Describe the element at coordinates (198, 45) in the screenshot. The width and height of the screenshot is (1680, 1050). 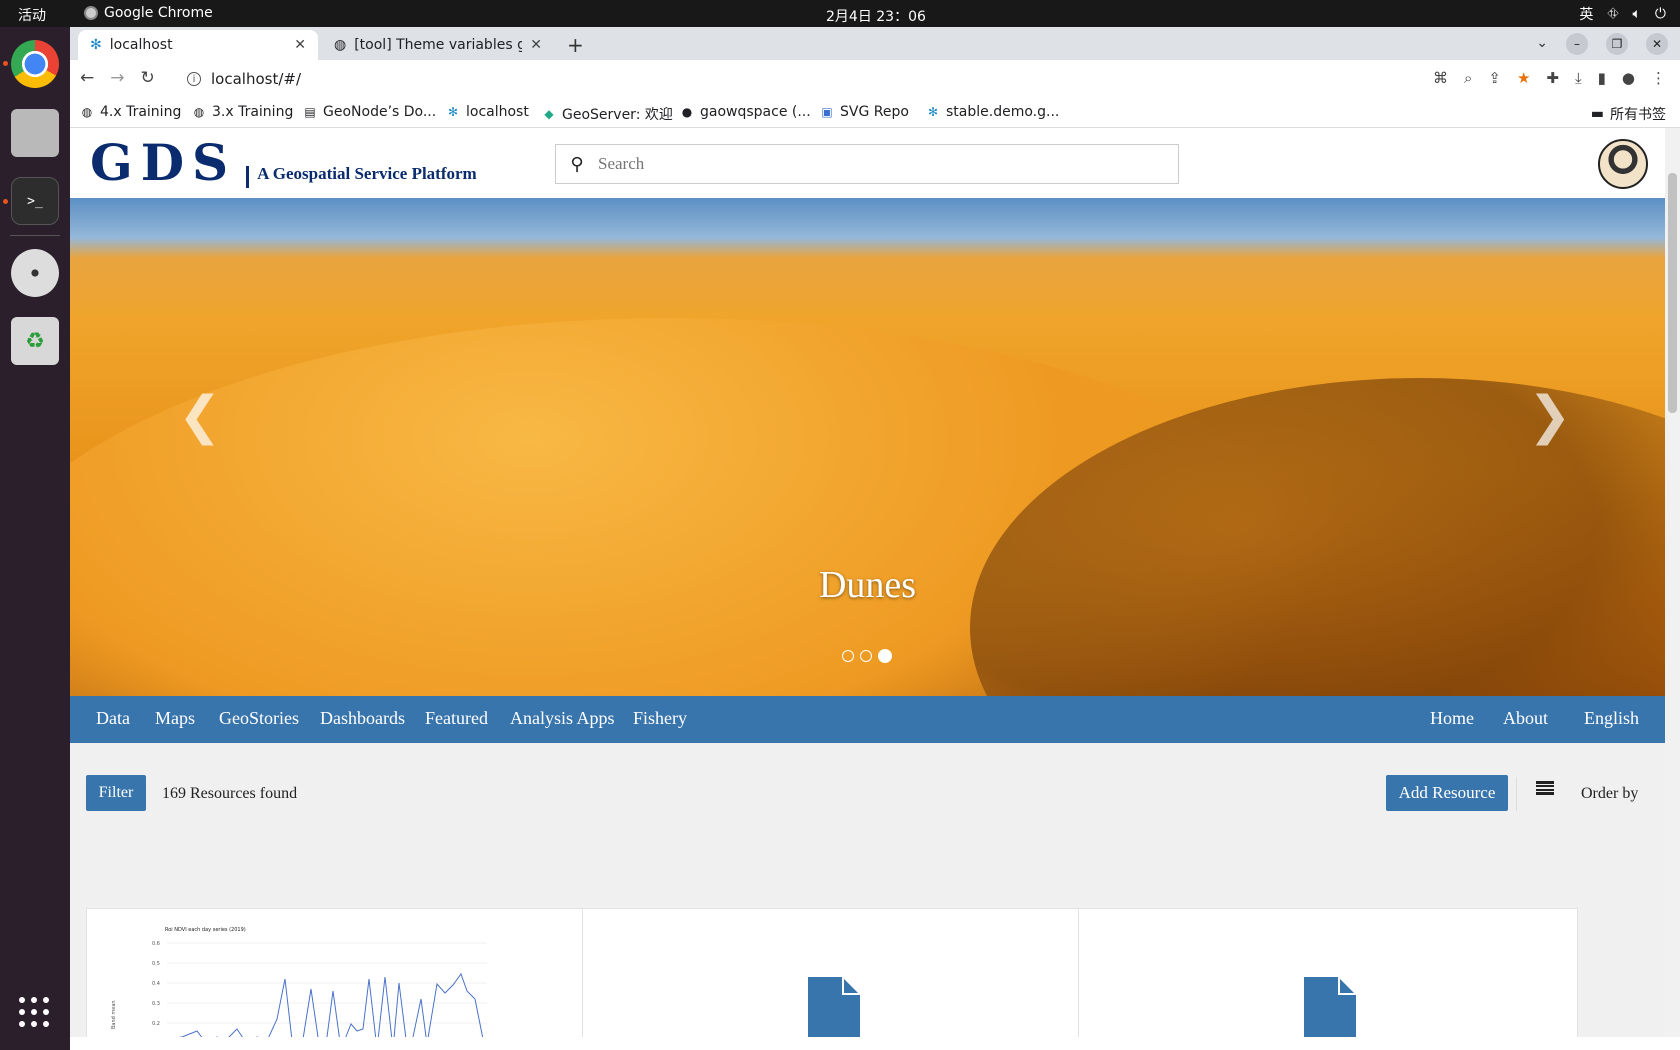
I see `tab-localhost: ✻ localhost ✕` at that location.